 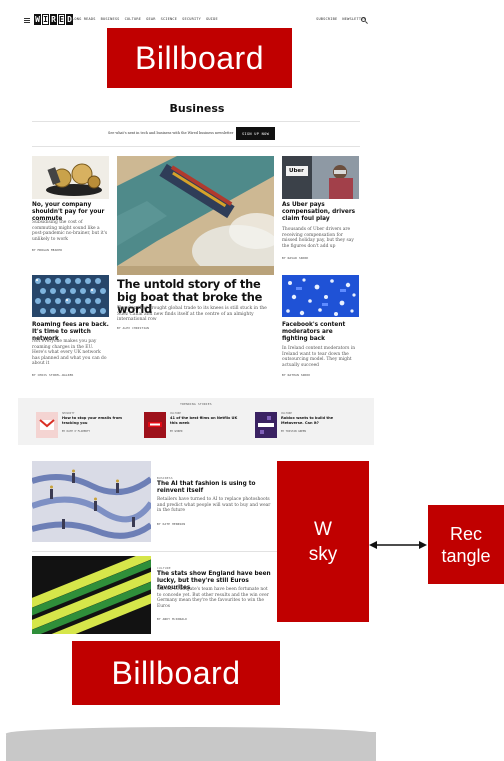 I want to click on trending-byline: BY KATE O'FLAHERTY, so click(x=76, y=431).